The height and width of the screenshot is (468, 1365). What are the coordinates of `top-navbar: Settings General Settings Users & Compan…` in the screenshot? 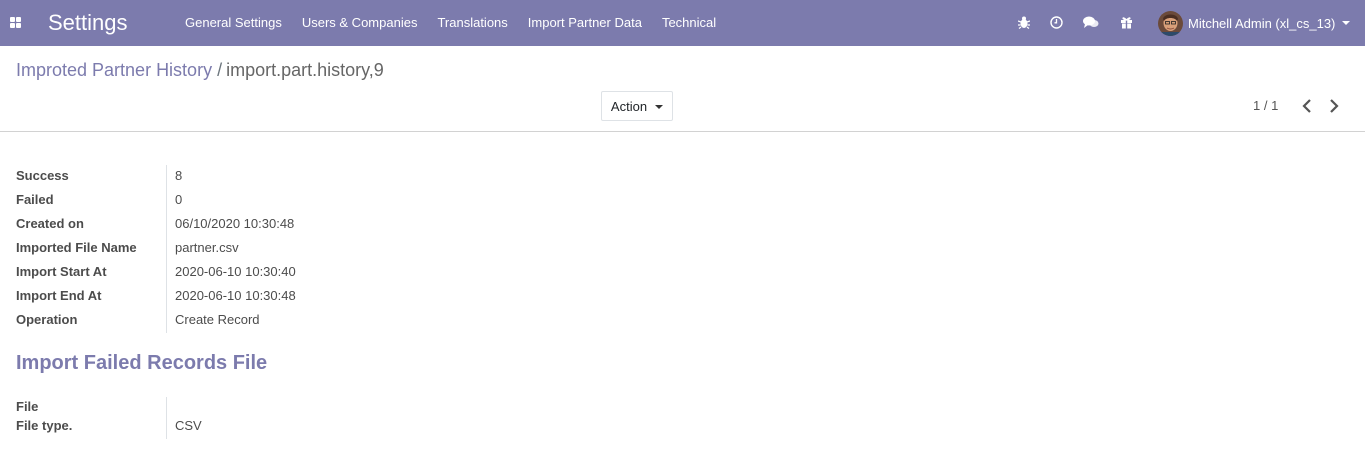 It's located at (682, 23).